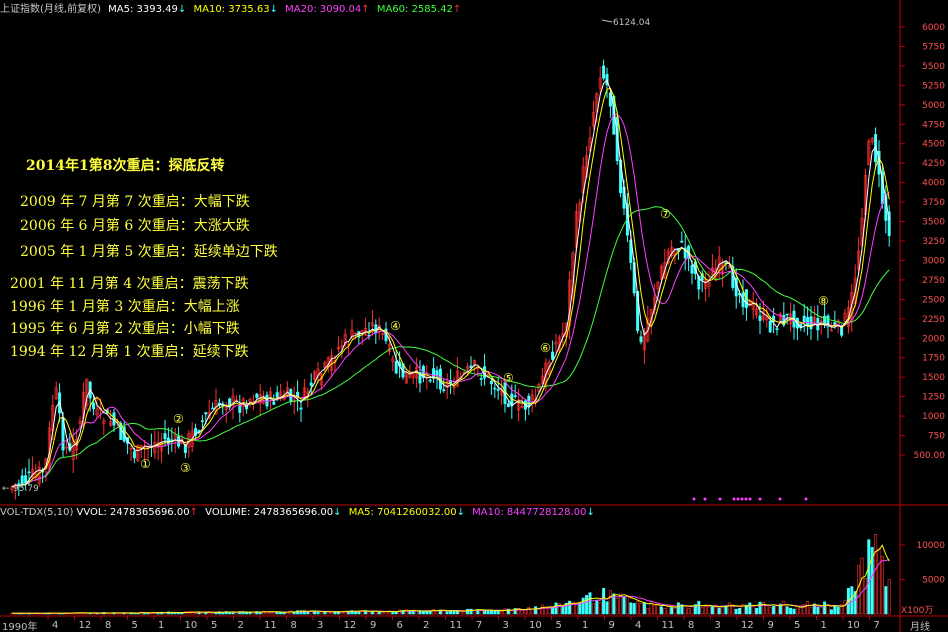 The image size is (948, 632). Describe the element at coordinates (135, 202) in the screenshot. I see `annotation-line-7: 2009 年 7 月第 7 次重启：大幅下跌` at that location.